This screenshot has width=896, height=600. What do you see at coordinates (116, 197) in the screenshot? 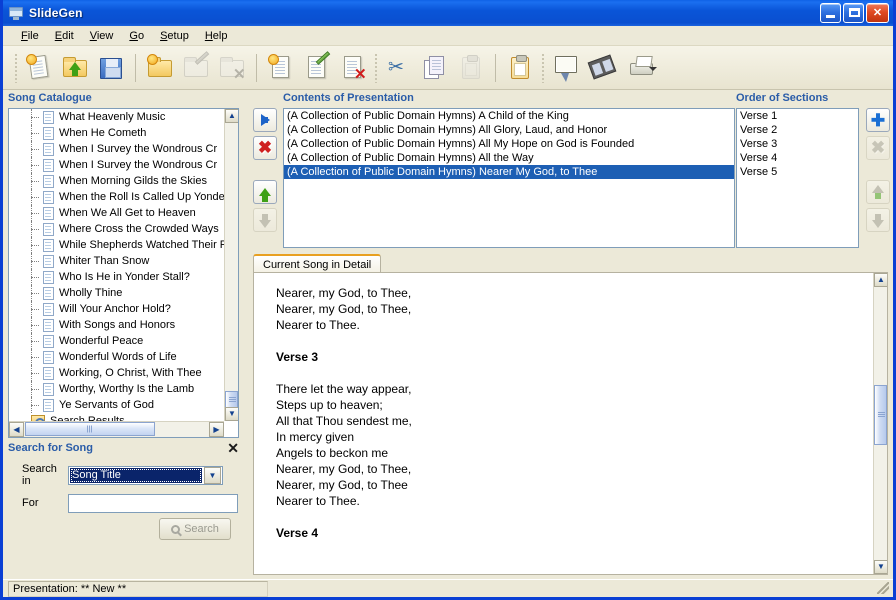
I see `catalogue-song-item: When the Roll Is Called Up Yonde` at bounding box center [116, 197].